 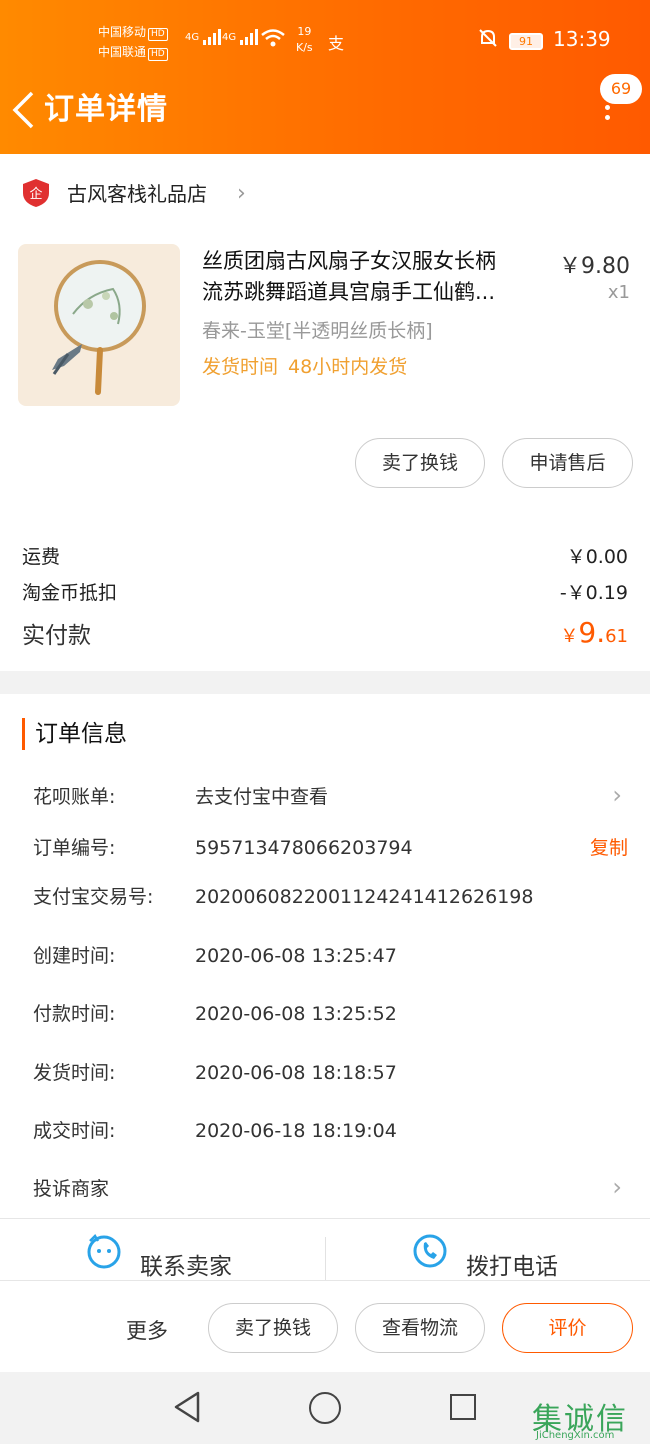 I want to click on info-label: 支付宝交易号:, so click(x=93, y=897).